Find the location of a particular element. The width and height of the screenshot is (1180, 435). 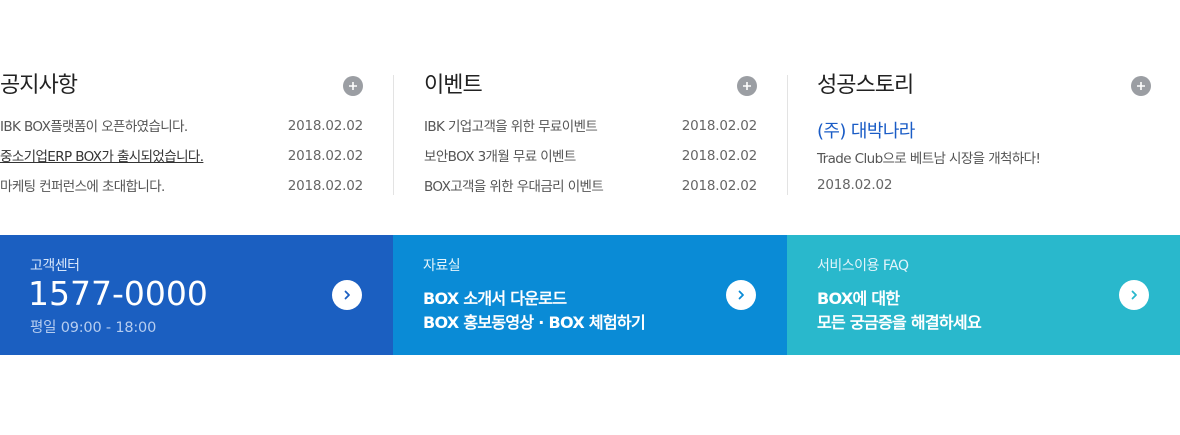

notice-item-link: 중소기업ERP BOX가 출시되었습니다. is located at coordinates (102, 157).